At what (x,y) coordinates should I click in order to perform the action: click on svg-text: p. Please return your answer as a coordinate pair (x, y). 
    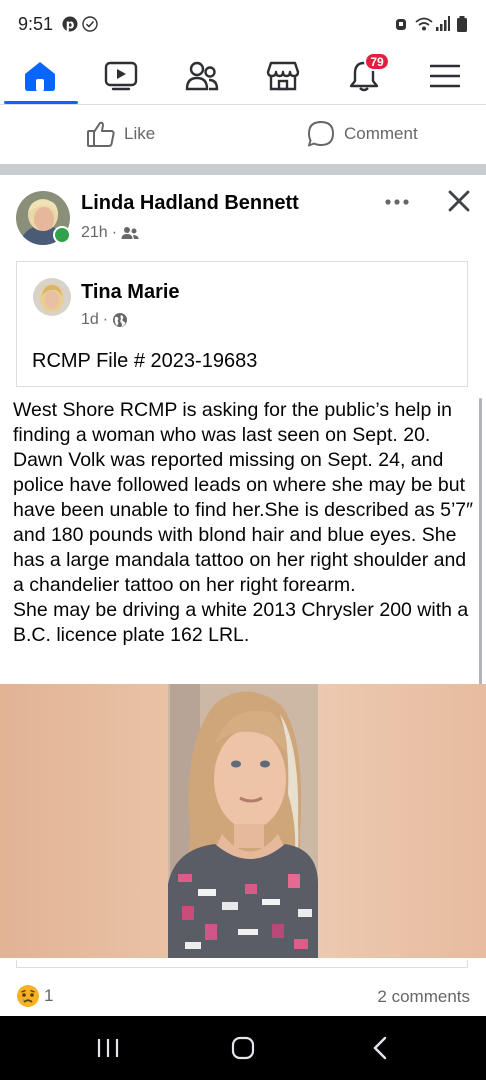
    Looking at the image, I should click on (70, 25).